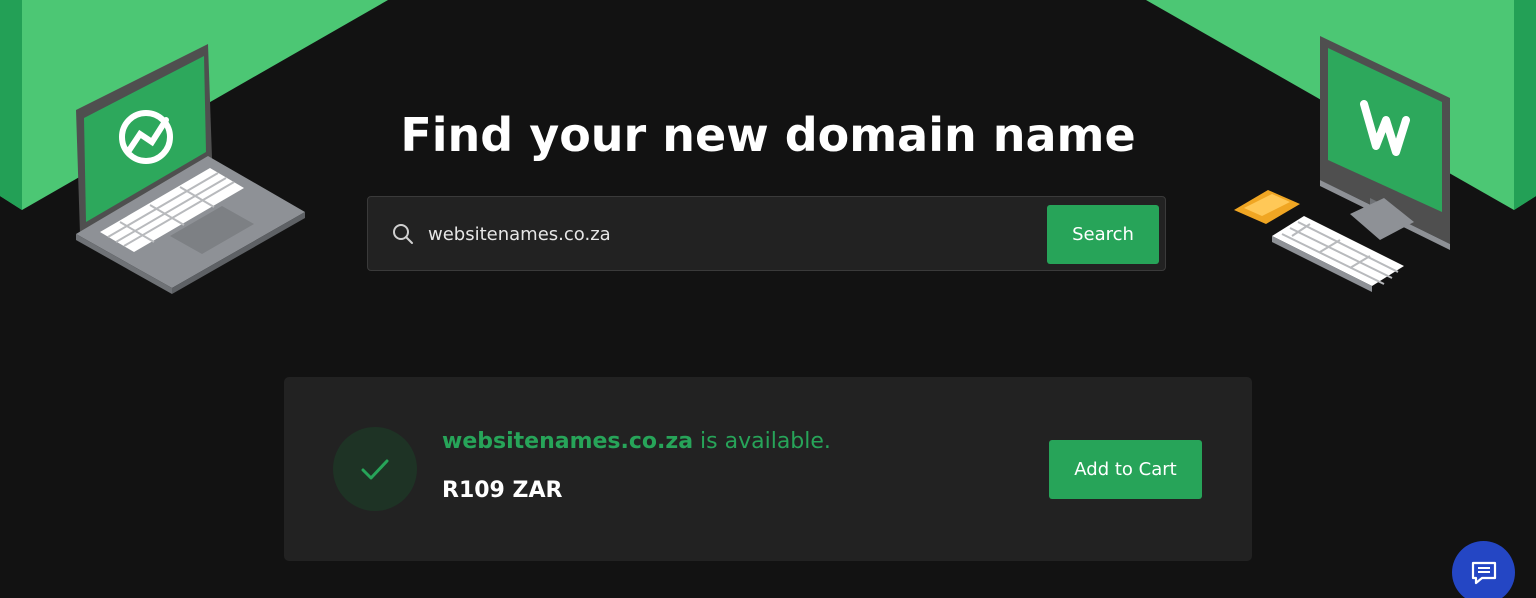 This screenshot has width=1536, height=598. What do you see at coordinates (568, 441) in the screenshot?
I see `result-domain: websitenames.co.za` at bounding box center [568, 441].